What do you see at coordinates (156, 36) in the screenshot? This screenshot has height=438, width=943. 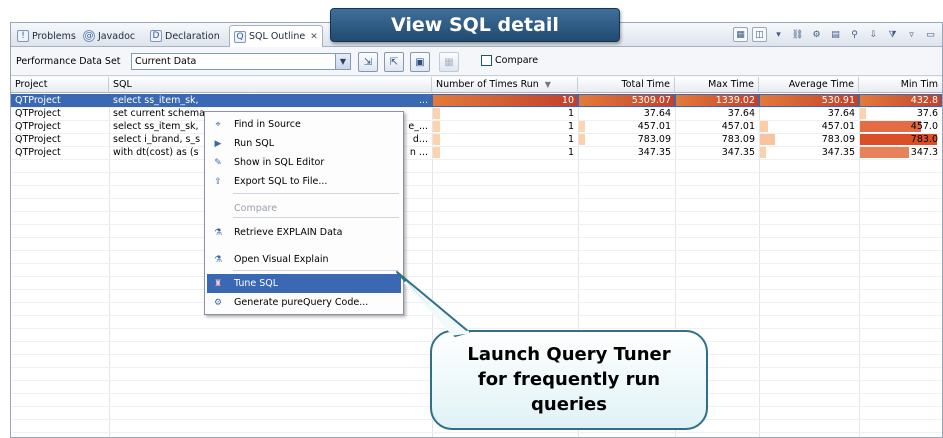 I see `declaration-icon: D` at bounding box center [156, 36].